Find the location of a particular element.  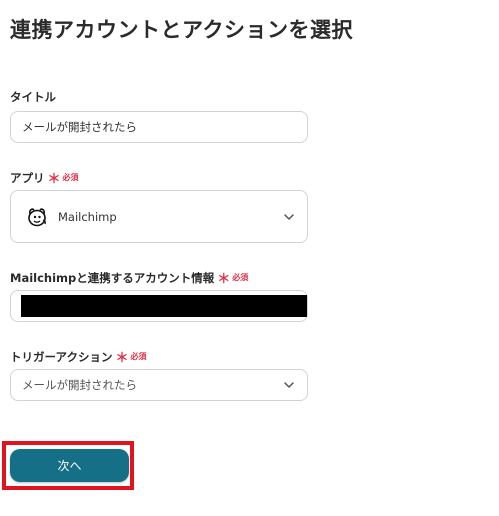

app-select-value: Mailchimp is located at coordinates (87, 216).